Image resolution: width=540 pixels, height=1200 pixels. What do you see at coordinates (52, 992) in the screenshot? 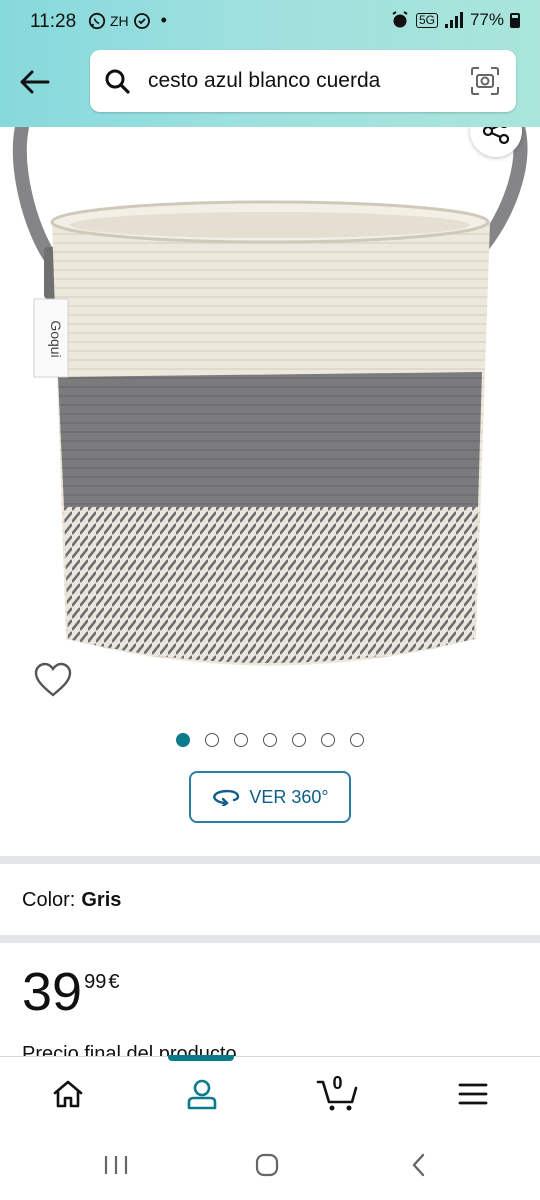
I see `price-whole: 39` at bounding box center [52, 992].